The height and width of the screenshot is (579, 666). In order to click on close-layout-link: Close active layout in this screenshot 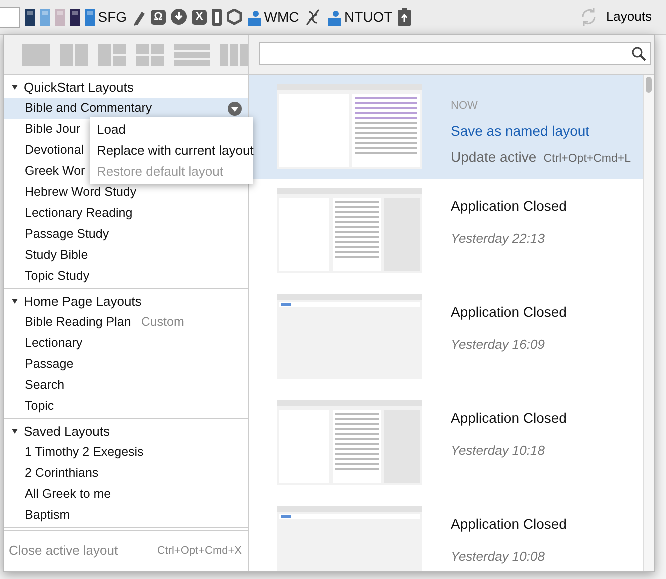, I will do `click(63, 551)`.